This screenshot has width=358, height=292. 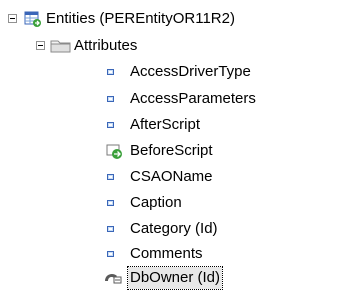 I want to click on tree-root-label: Entities (PEREntityOR11R2), so click(x=140, y=19).